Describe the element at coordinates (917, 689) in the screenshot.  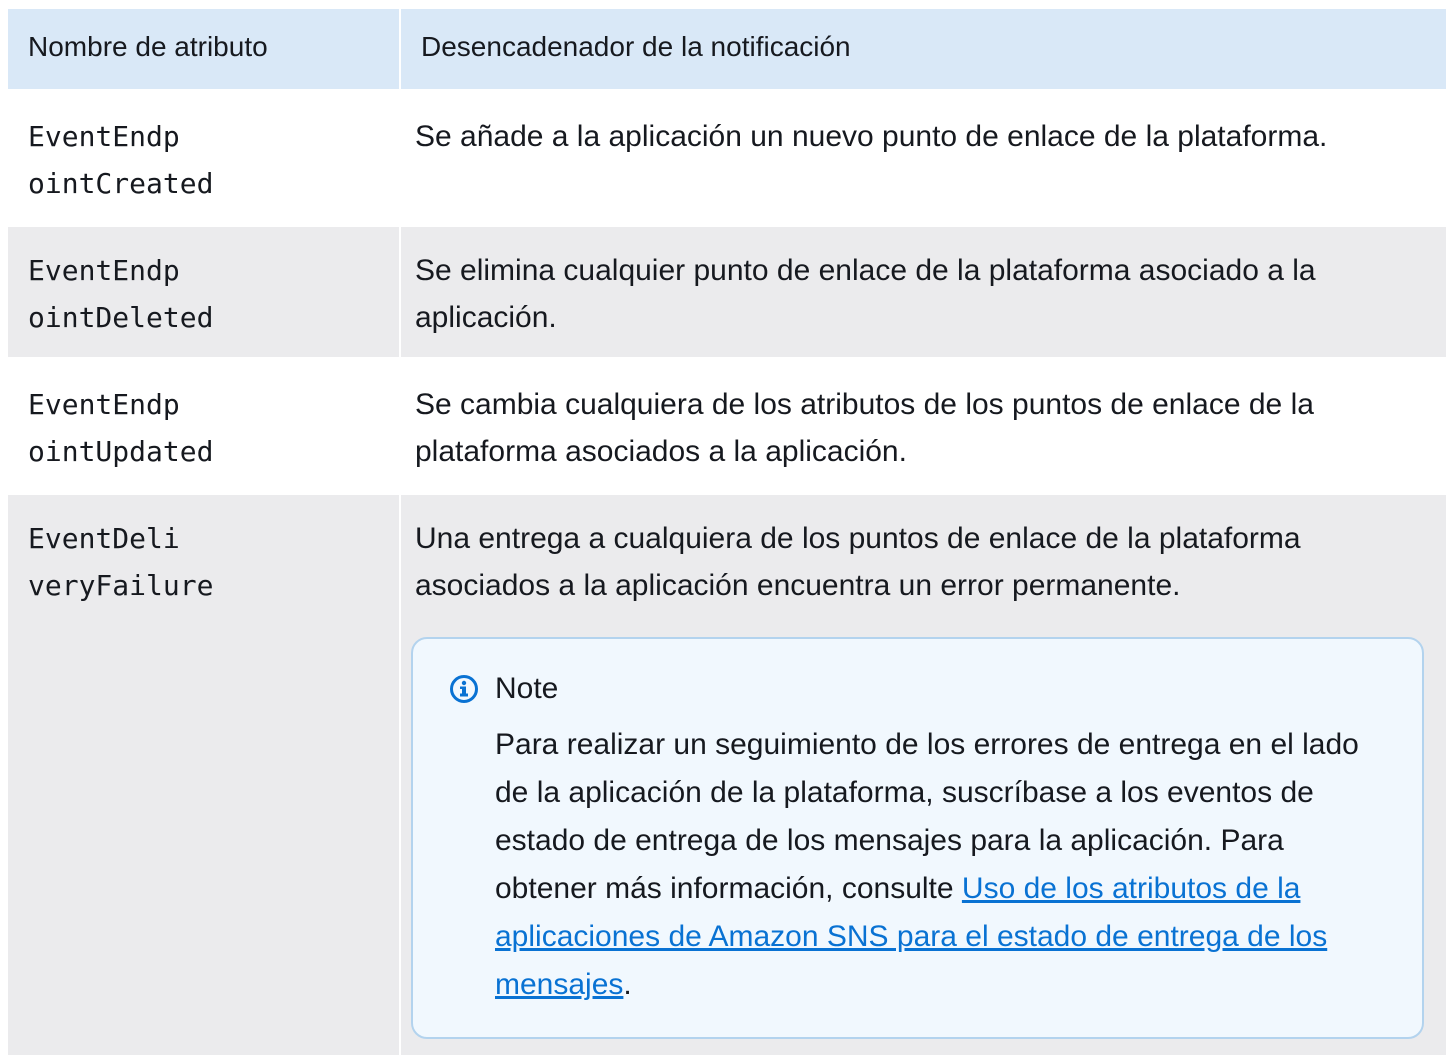
I see `note-header: Note` at that location.